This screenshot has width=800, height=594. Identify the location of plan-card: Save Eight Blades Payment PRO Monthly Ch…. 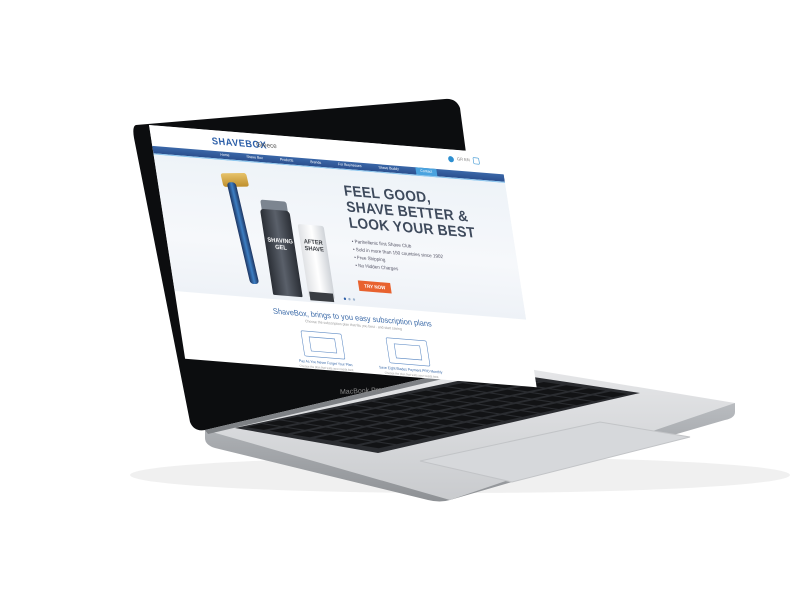
(408, 358).